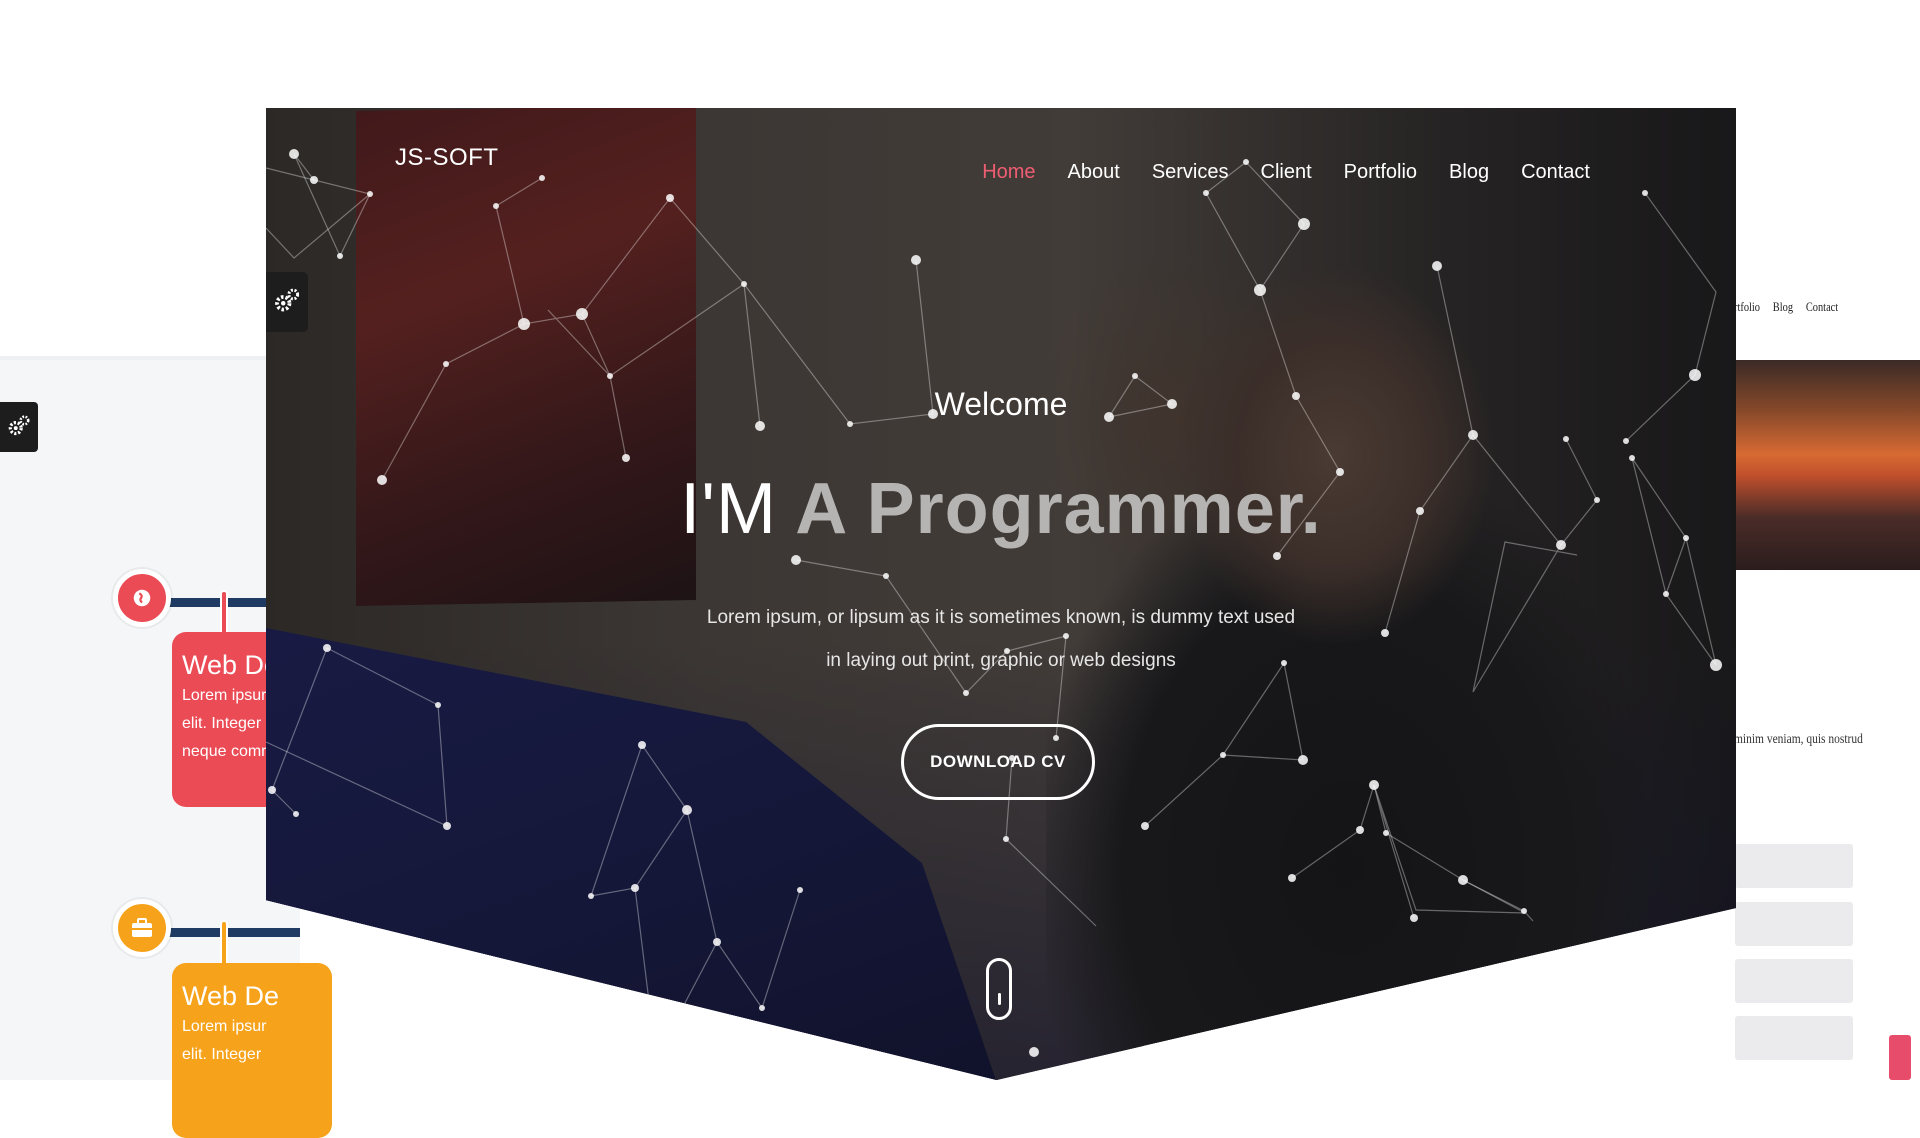 This screenshot has width=1920, height=1138. I want to click on globe-icon, so click(142, 598).